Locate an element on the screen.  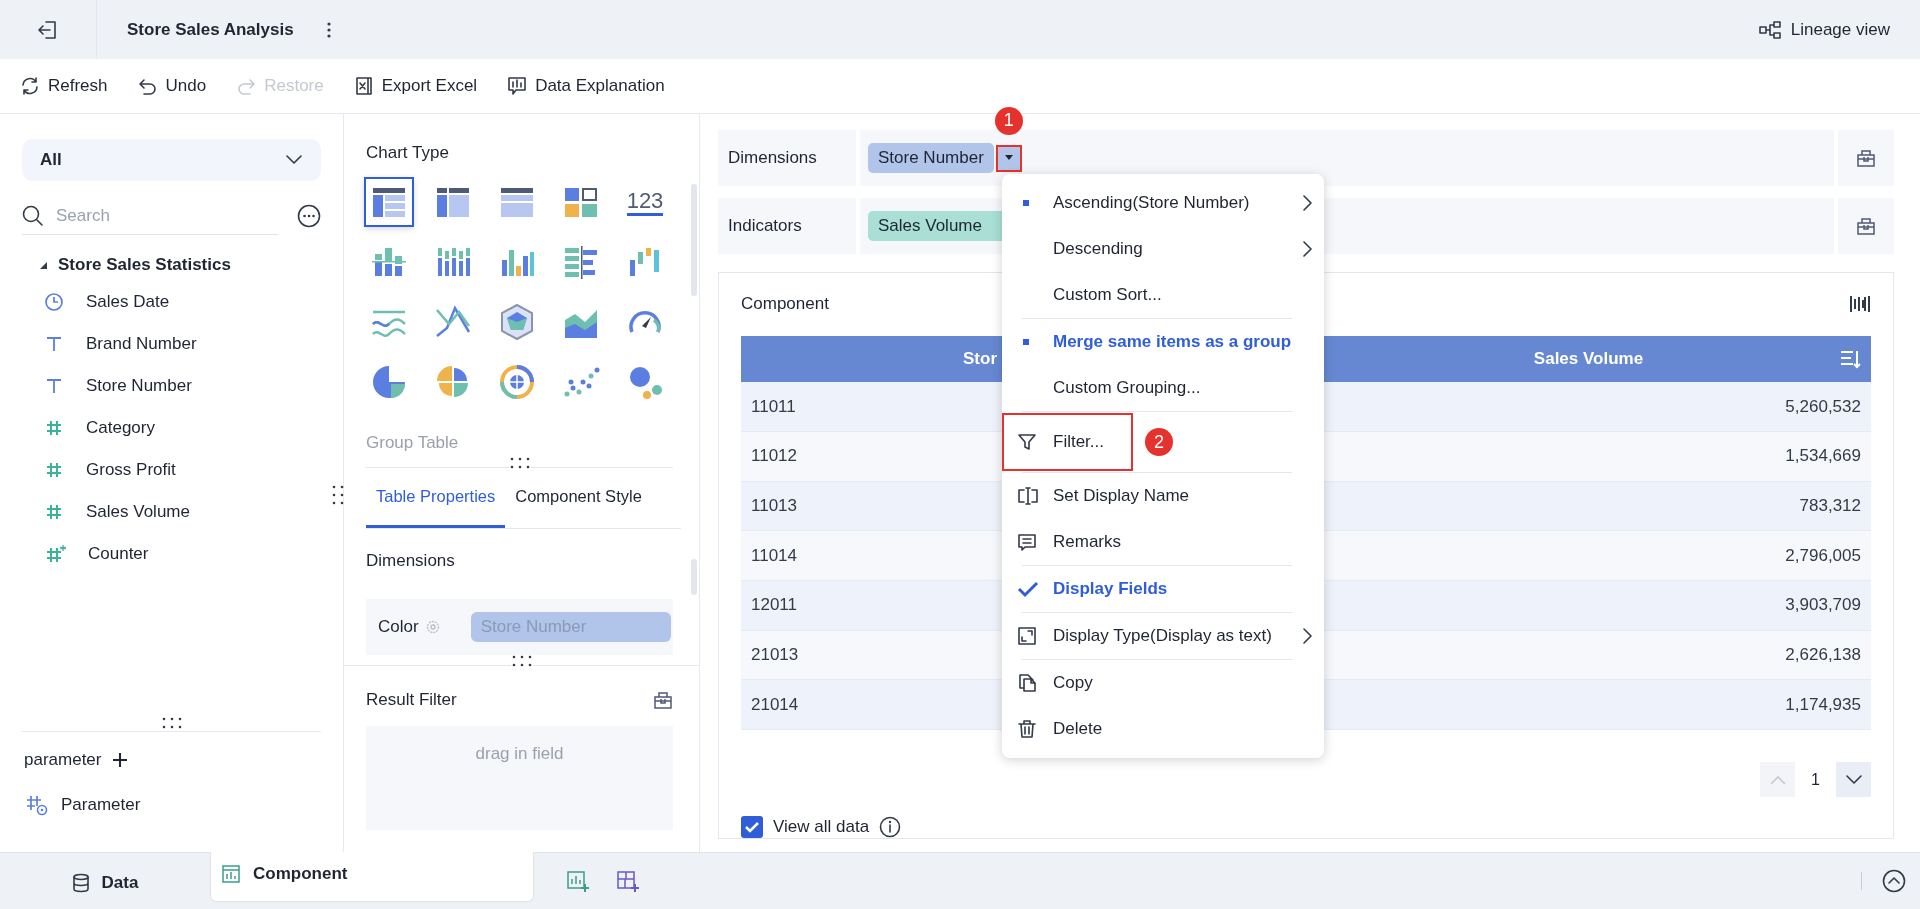
menu-item: Merge same items as a group is located at coordinates (1163, 342).